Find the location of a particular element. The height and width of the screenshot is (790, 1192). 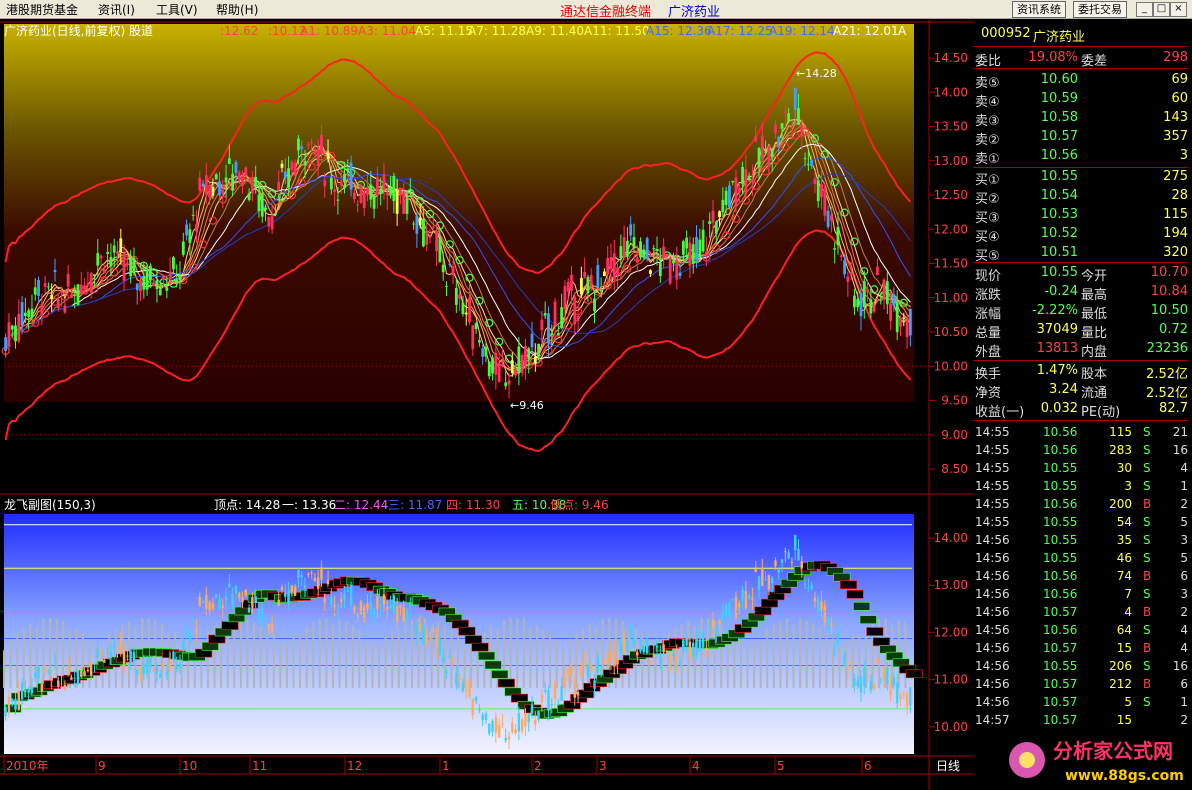

trade-button: 委托交易 is located at coordinates (1100, 9).